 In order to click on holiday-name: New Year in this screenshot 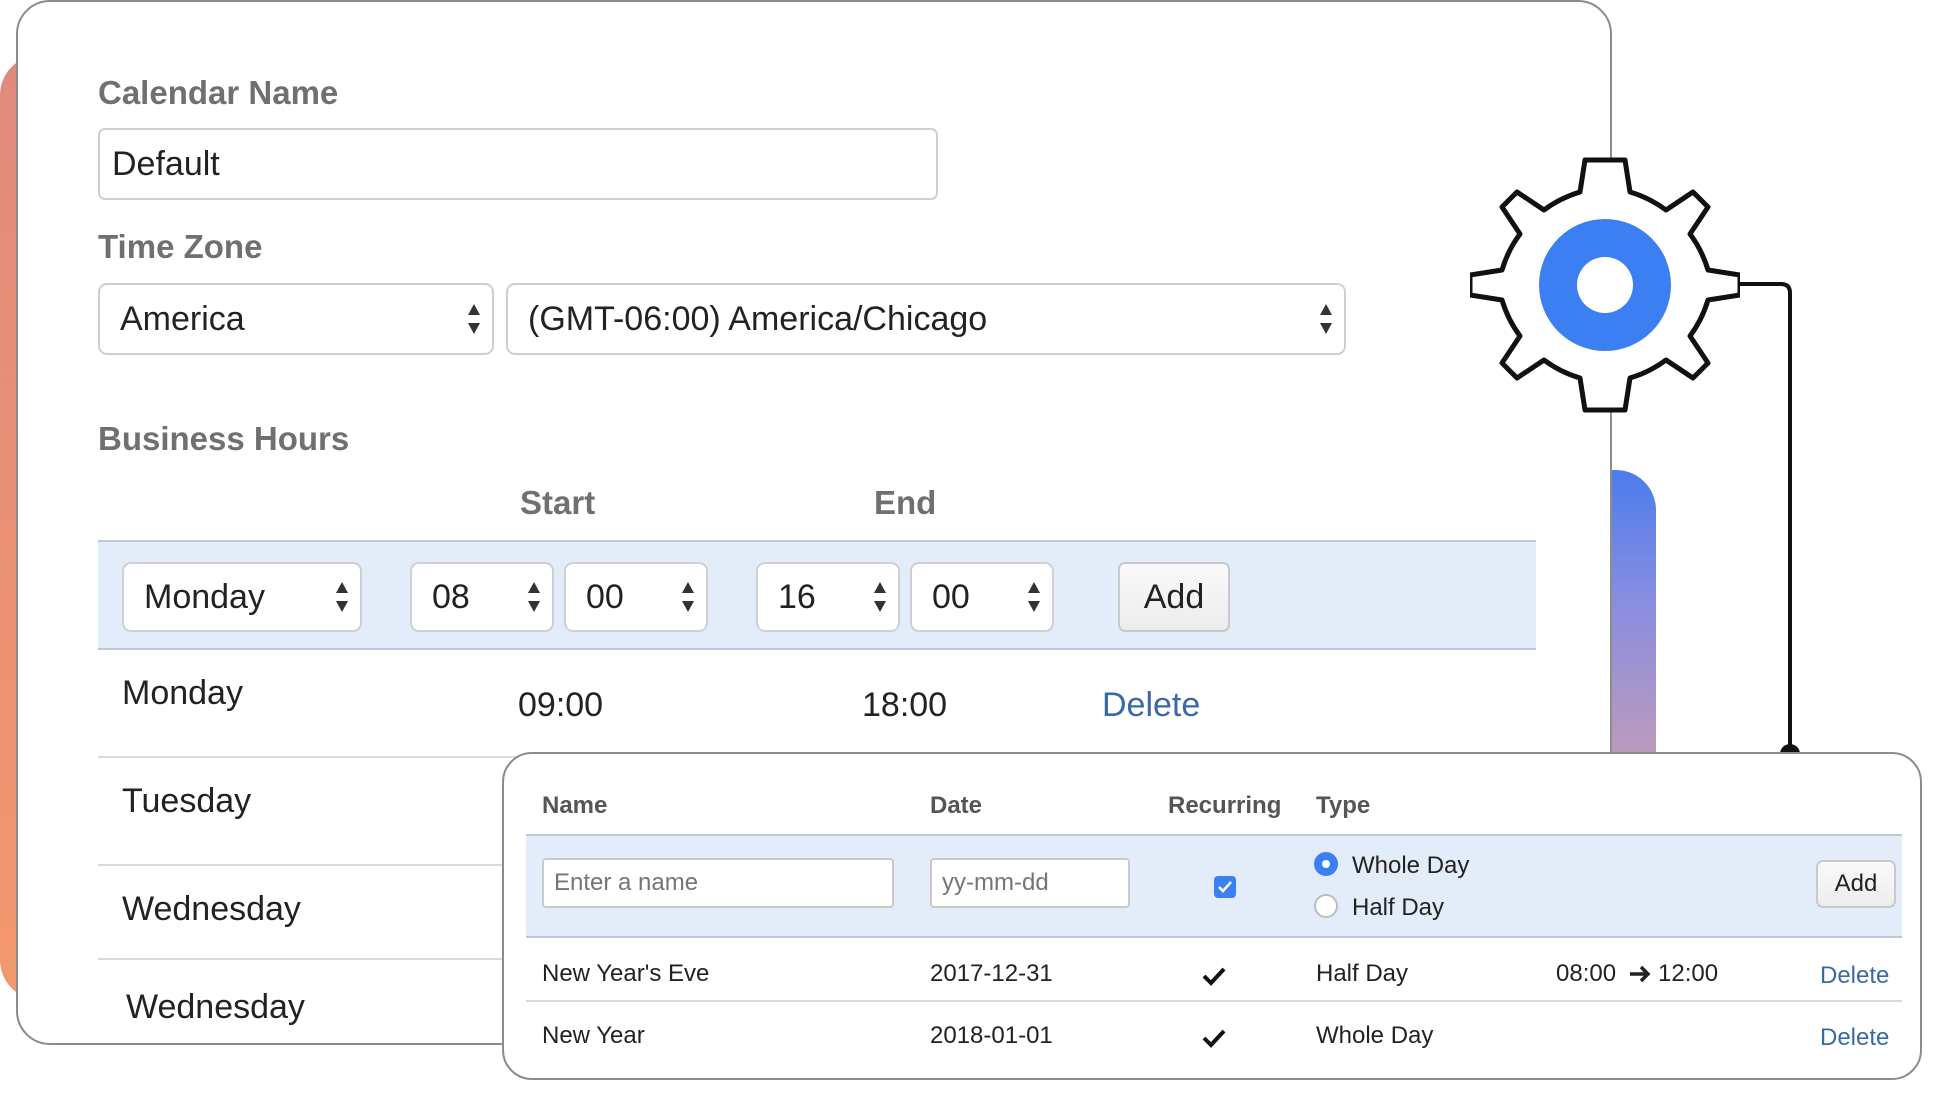, I will do `click(593, 1035)`.